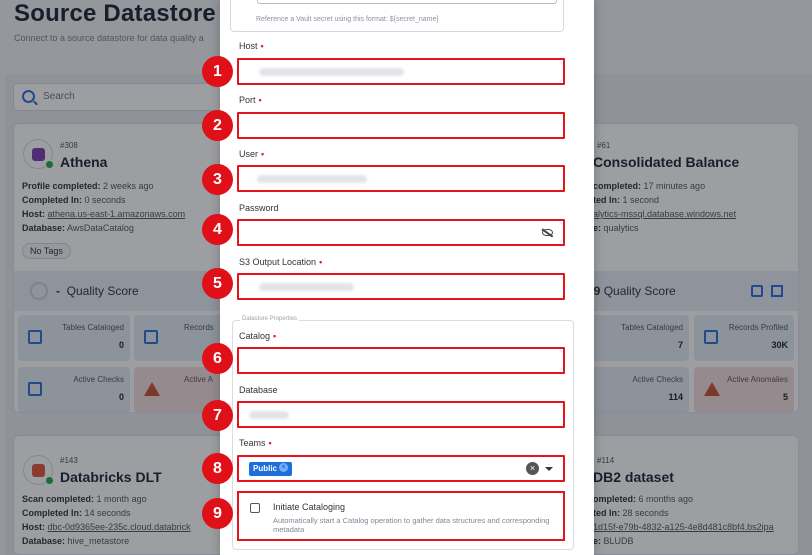 This screenshot has height=555, width=812. What do you see at coordinates (217, 415) in the screenshot?
I see `step-badge-7: 7` at bounding box center [217, 415].